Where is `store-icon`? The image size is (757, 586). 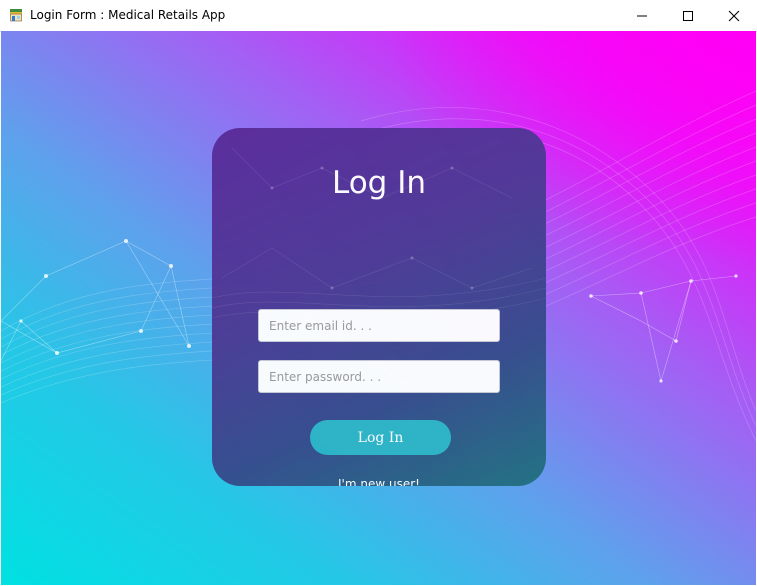
store-icon is located at coordinates (16, 15).